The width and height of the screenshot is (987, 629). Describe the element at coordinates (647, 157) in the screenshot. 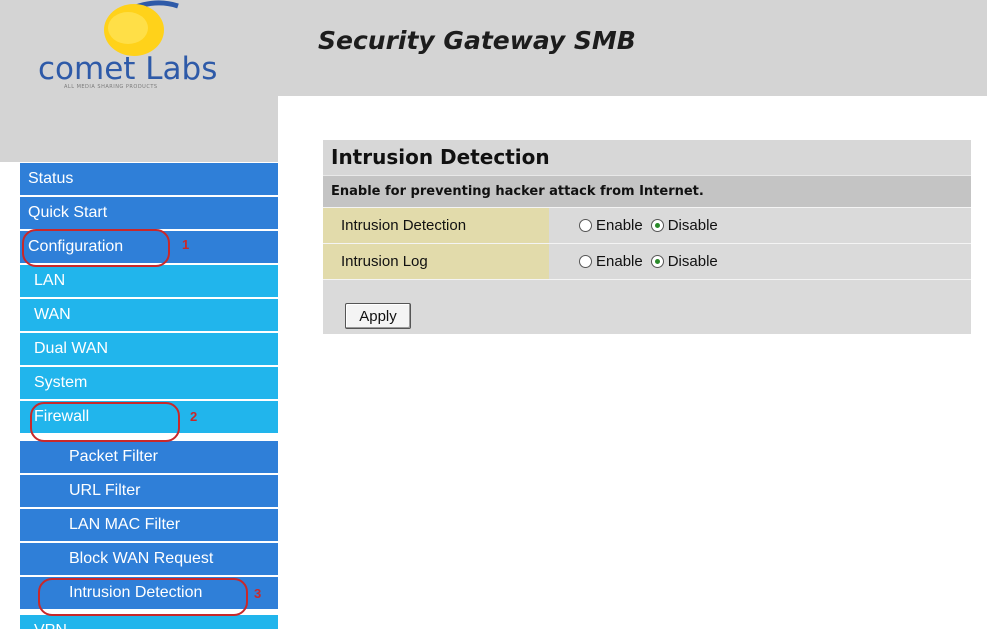

I see `page-title: Intrusion Detection` at that location.